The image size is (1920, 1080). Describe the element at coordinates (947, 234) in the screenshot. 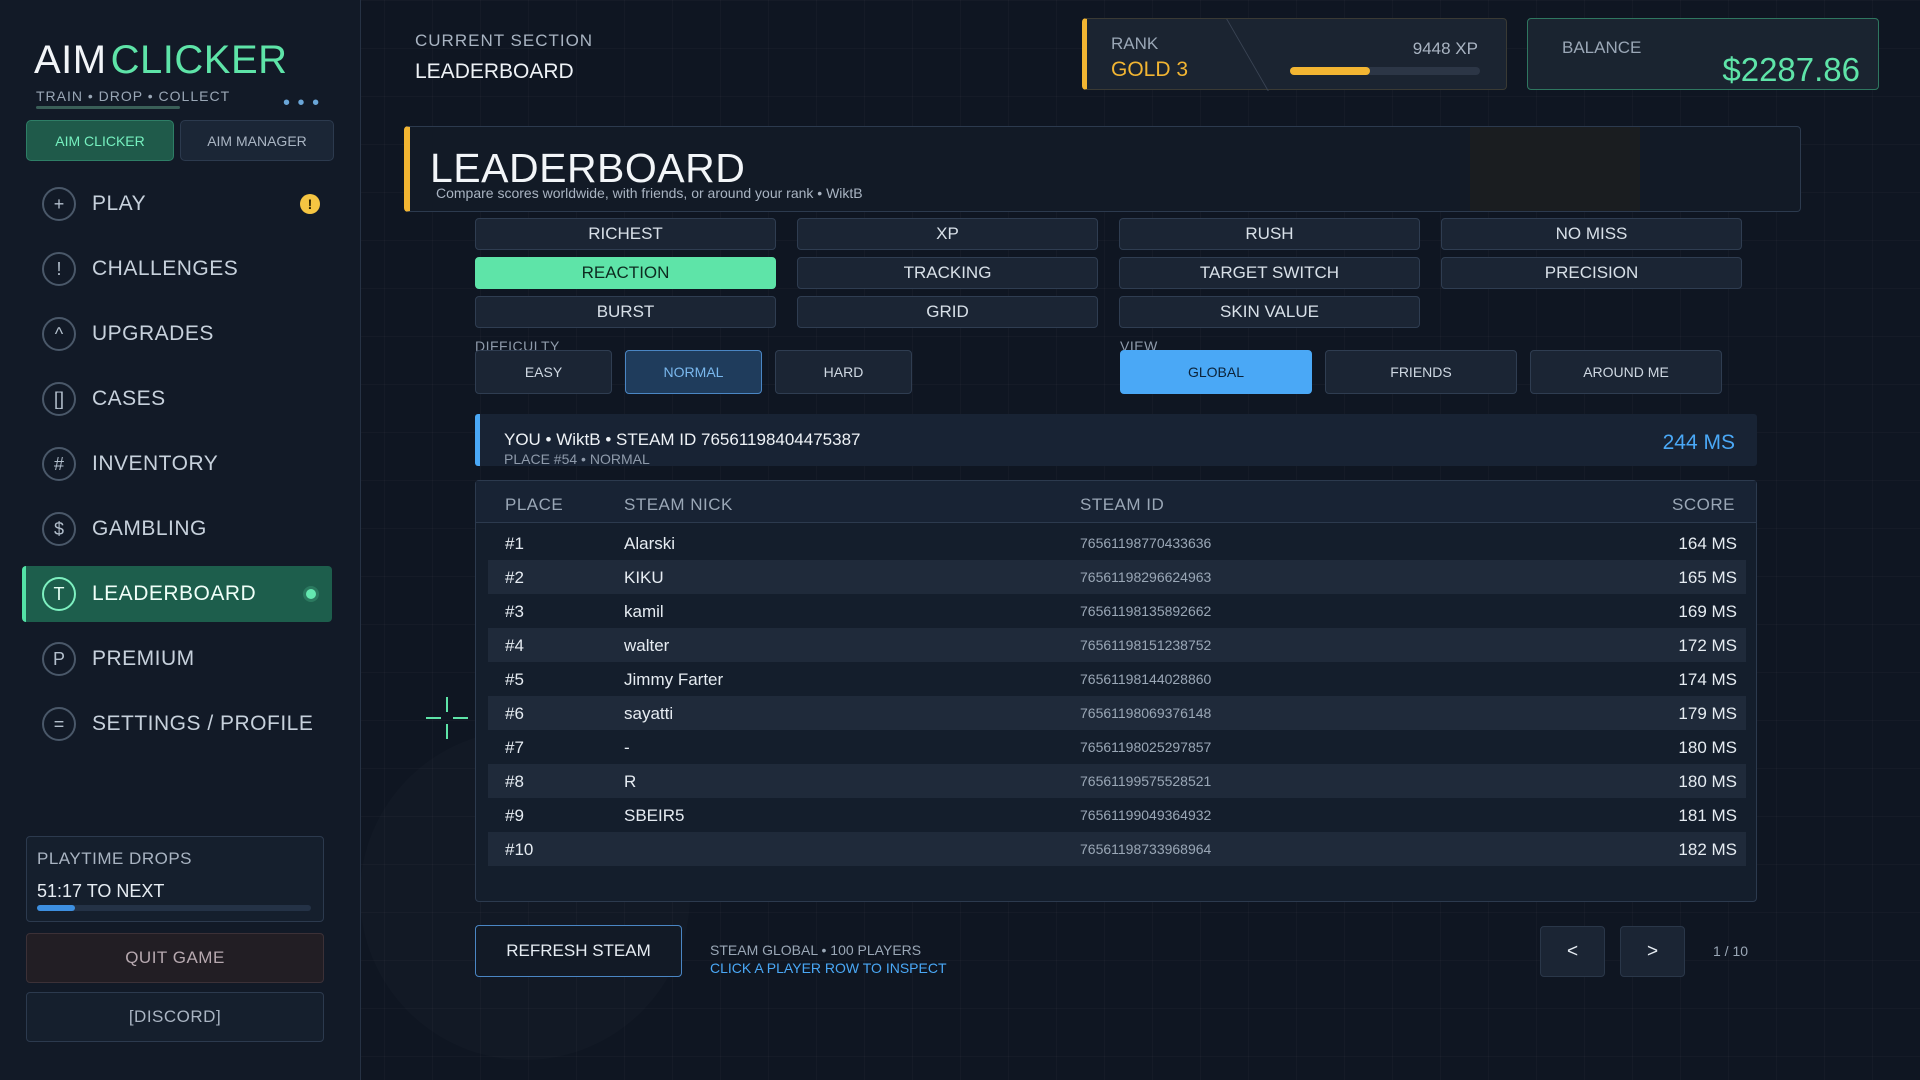

I see `category-xp-button: XP` at that location.